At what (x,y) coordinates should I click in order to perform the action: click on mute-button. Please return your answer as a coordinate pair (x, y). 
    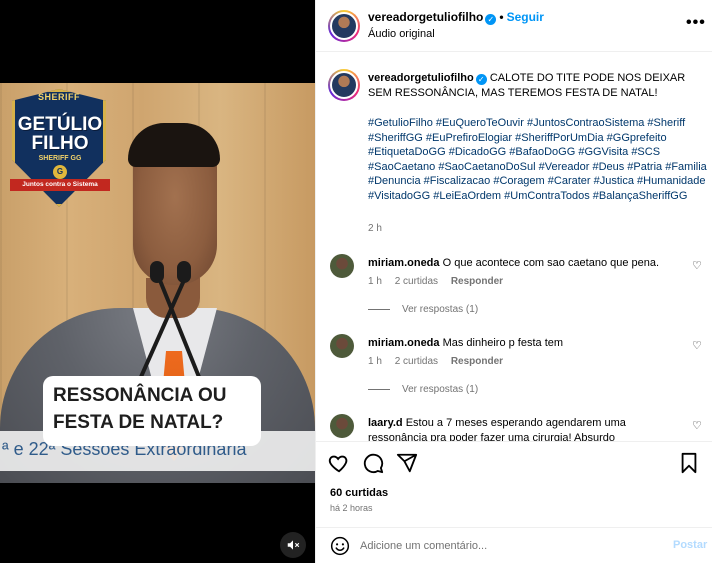
    Looking at the image, I should click on (293, 545).